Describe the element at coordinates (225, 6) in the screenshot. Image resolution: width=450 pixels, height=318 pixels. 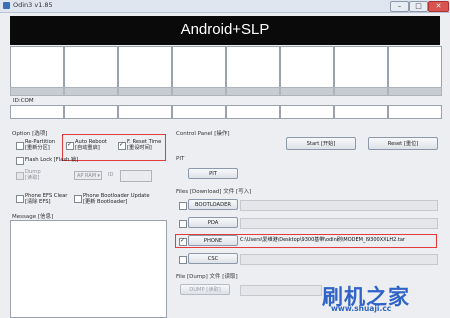
I see `title-bar: Odin3 v1.85 – □ ✕` at that location.